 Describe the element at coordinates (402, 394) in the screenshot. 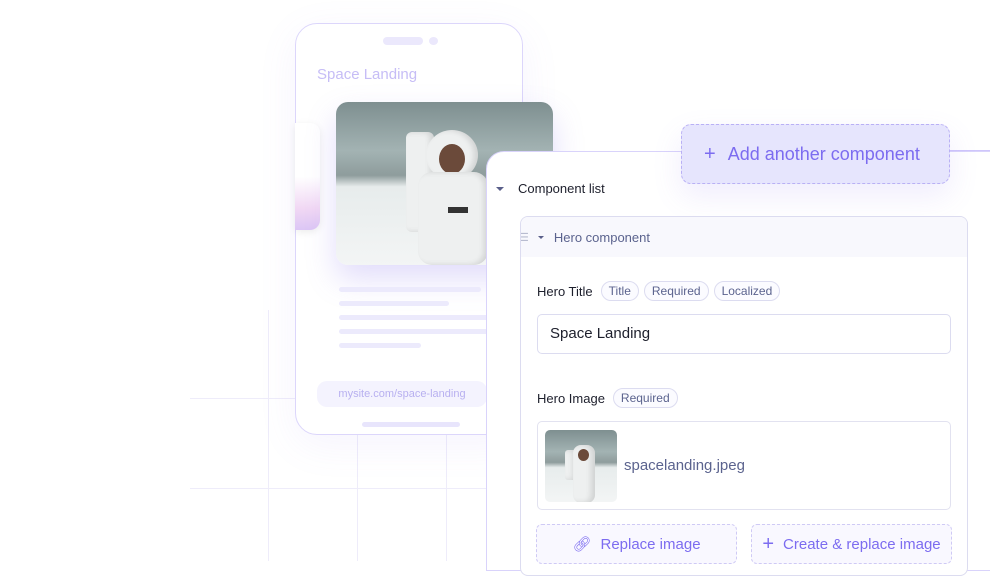

I see `preview-url: mysite.com/space-landing` at that location.